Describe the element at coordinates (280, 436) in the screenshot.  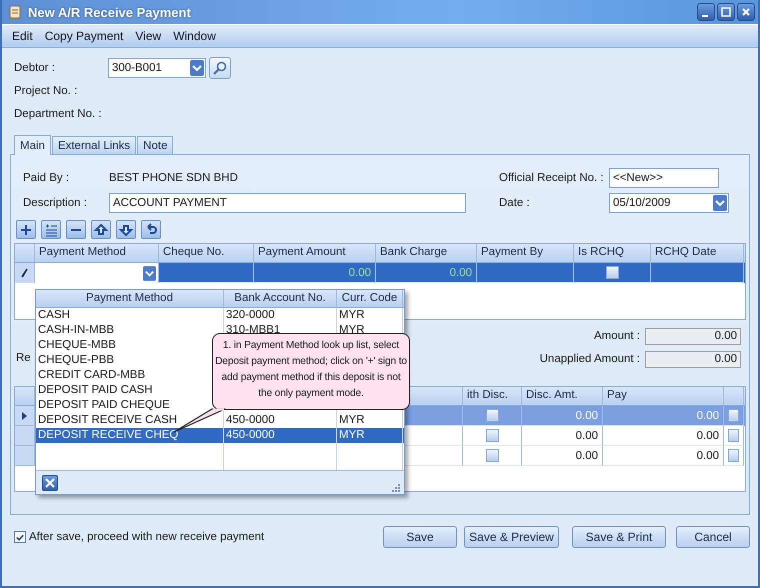
I see `table-cell: 450-0000` at that location.